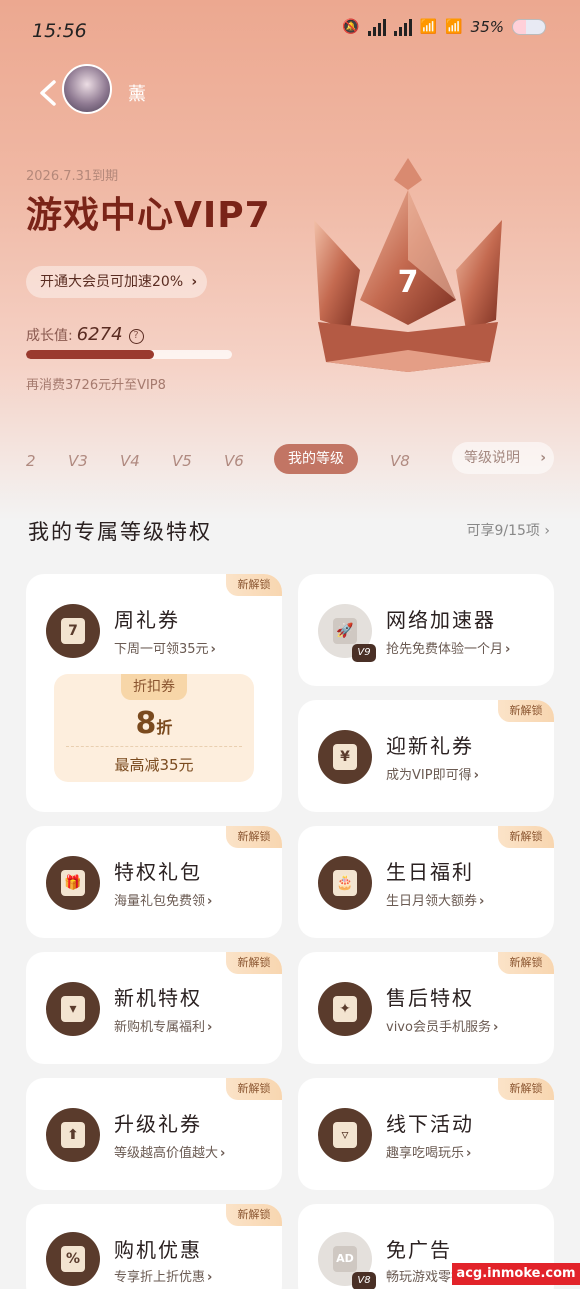 This screenshot has width=580, height=1289. I want to click on card-title: 网络加速器, so click(441, 620).